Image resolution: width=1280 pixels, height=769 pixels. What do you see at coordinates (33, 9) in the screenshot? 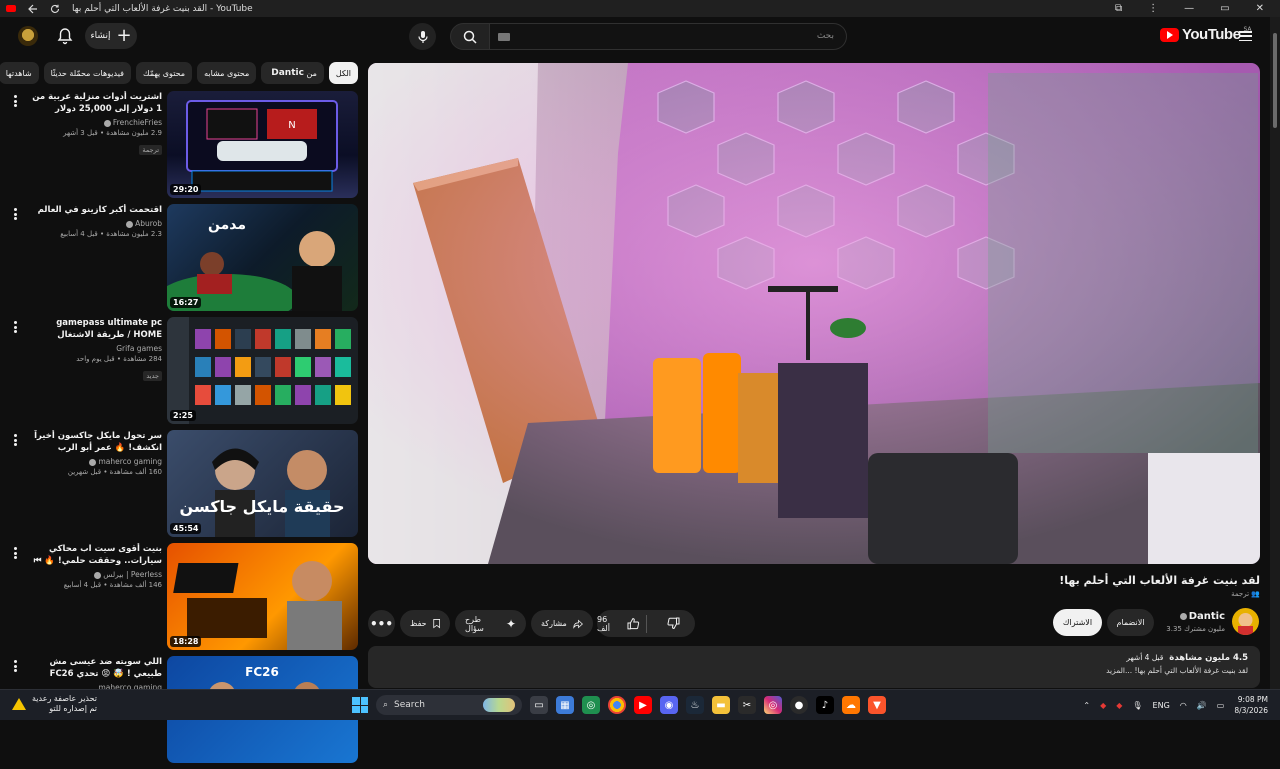
I see `back-icon` at bounding box center [33, 9].